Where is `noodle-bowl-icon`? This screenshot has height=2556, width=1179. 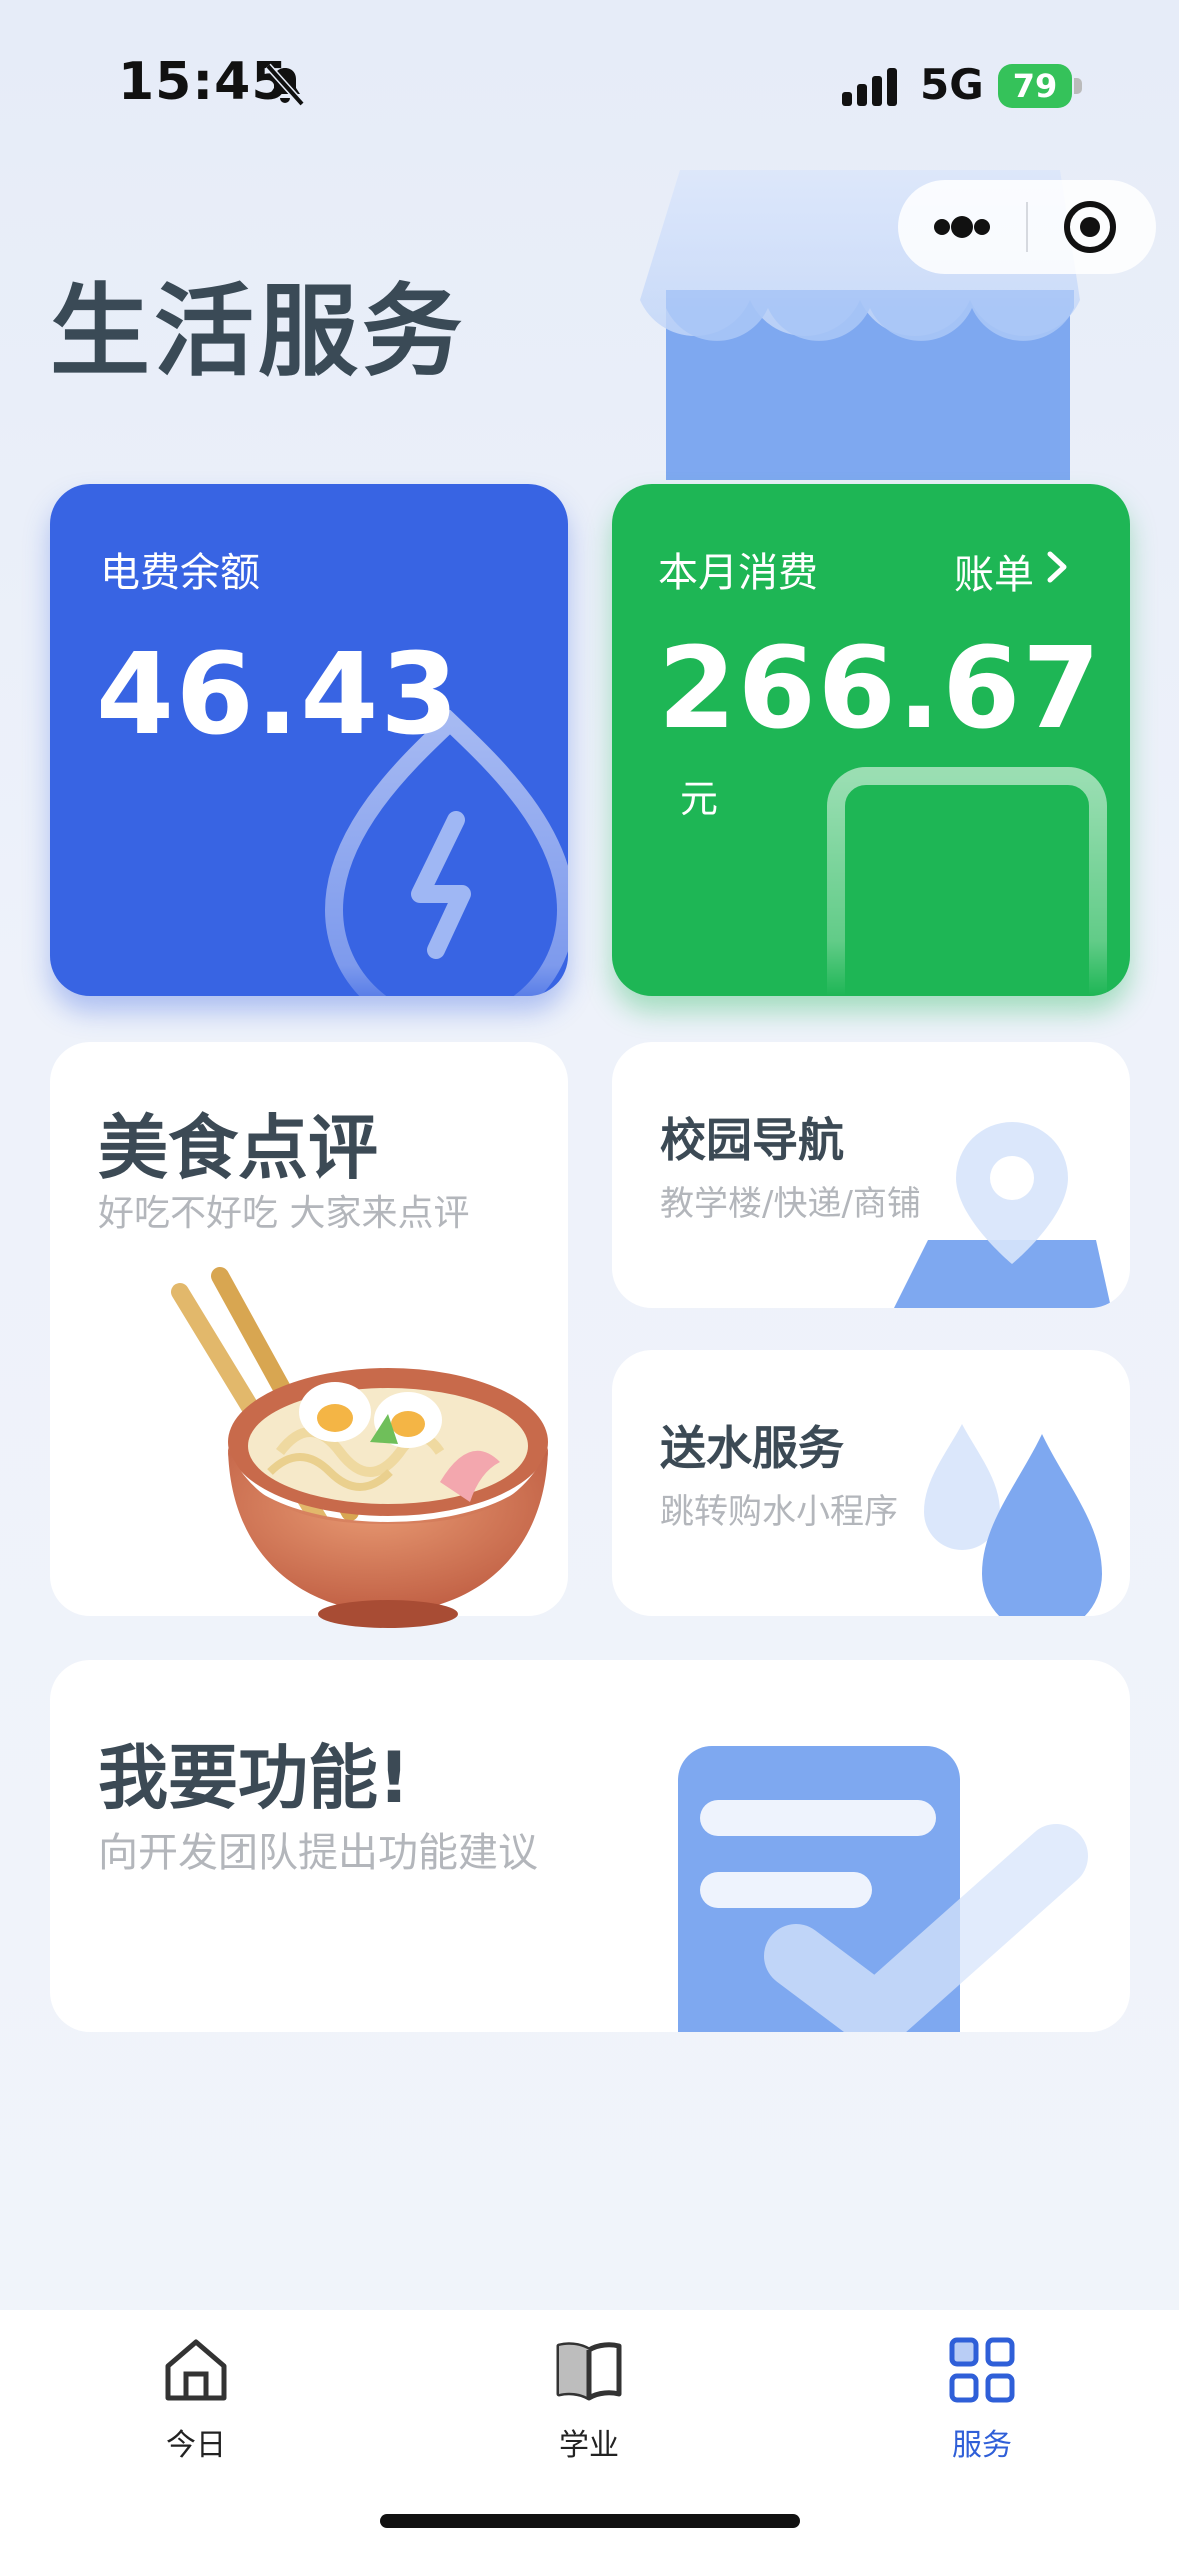
noodle-bowl-icon is located at coordinates (359, 1447).